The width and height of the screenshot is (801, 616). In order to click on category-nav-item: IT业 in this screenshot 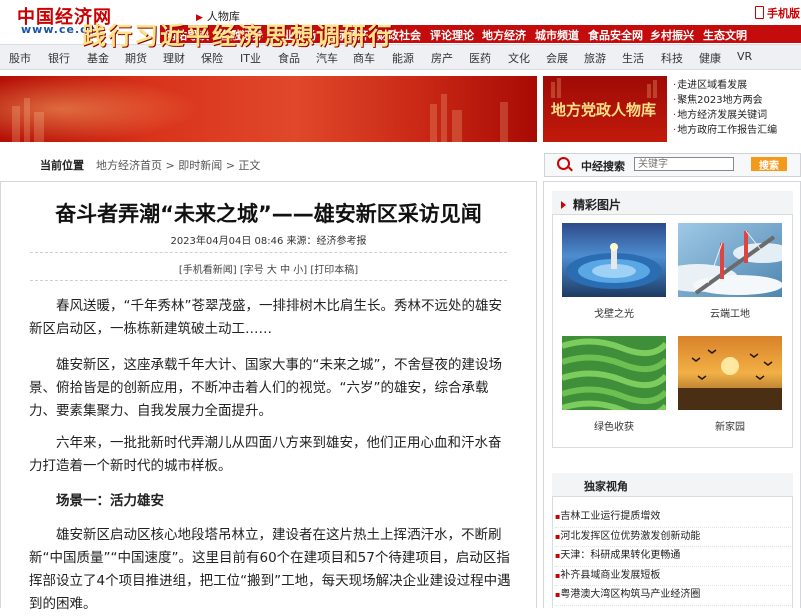, I will do `click(250, 58)`.